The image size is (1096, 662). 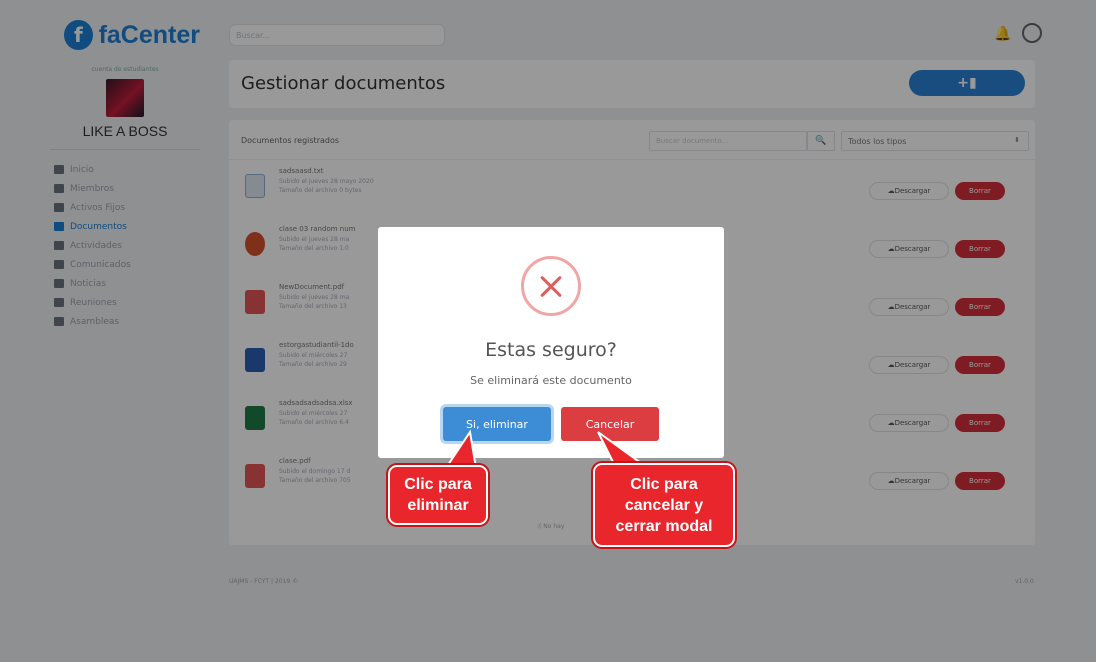 What do you see at coordinates (546, 449) in the screenshot?
I see `callout-tails` at bounding box center [546, 449].